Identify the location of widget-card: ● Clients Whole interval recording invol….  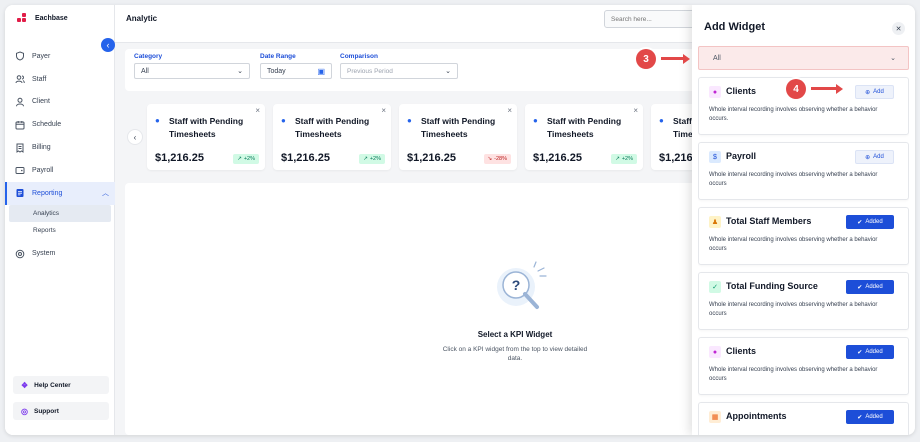
(803, 366).